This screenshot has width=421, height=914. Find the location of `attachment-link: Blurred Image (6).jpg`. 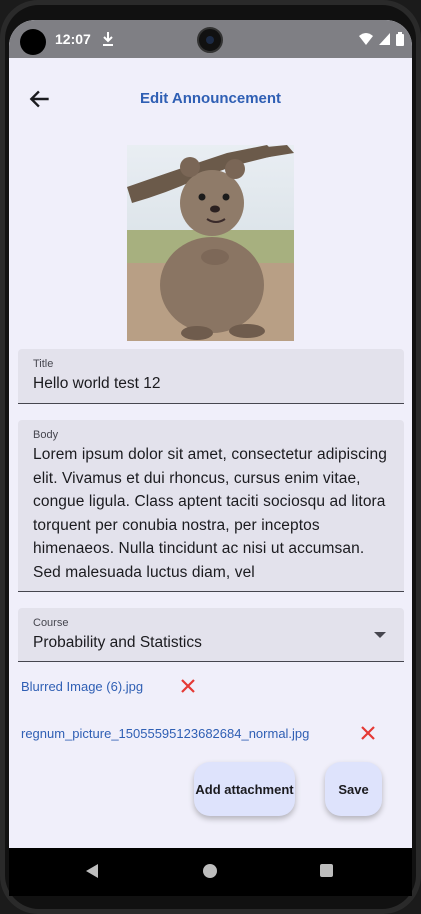

attachment-link: Blurred Image (6).jpg is located at coordinates (82, 686).